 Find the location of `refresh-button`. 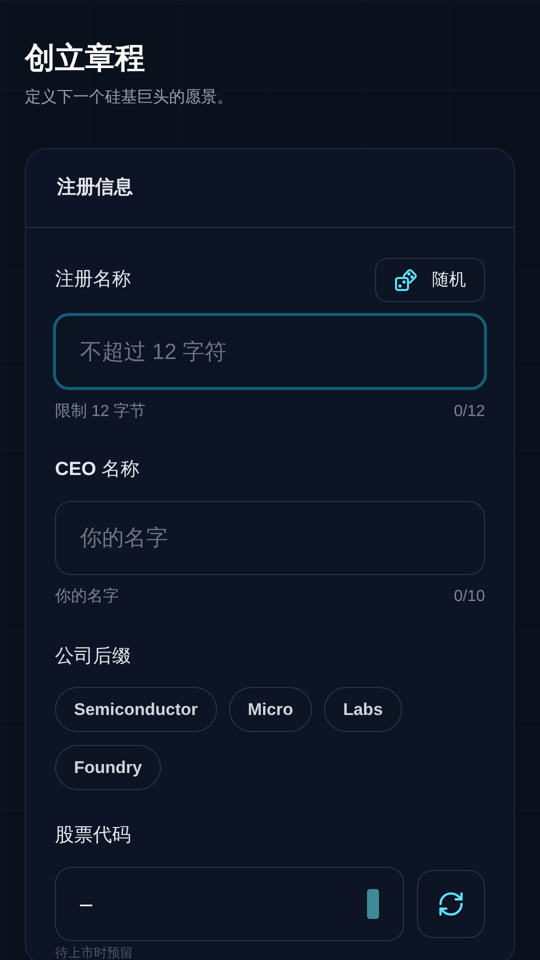

refresh-button is located at coordinates (451, 904).